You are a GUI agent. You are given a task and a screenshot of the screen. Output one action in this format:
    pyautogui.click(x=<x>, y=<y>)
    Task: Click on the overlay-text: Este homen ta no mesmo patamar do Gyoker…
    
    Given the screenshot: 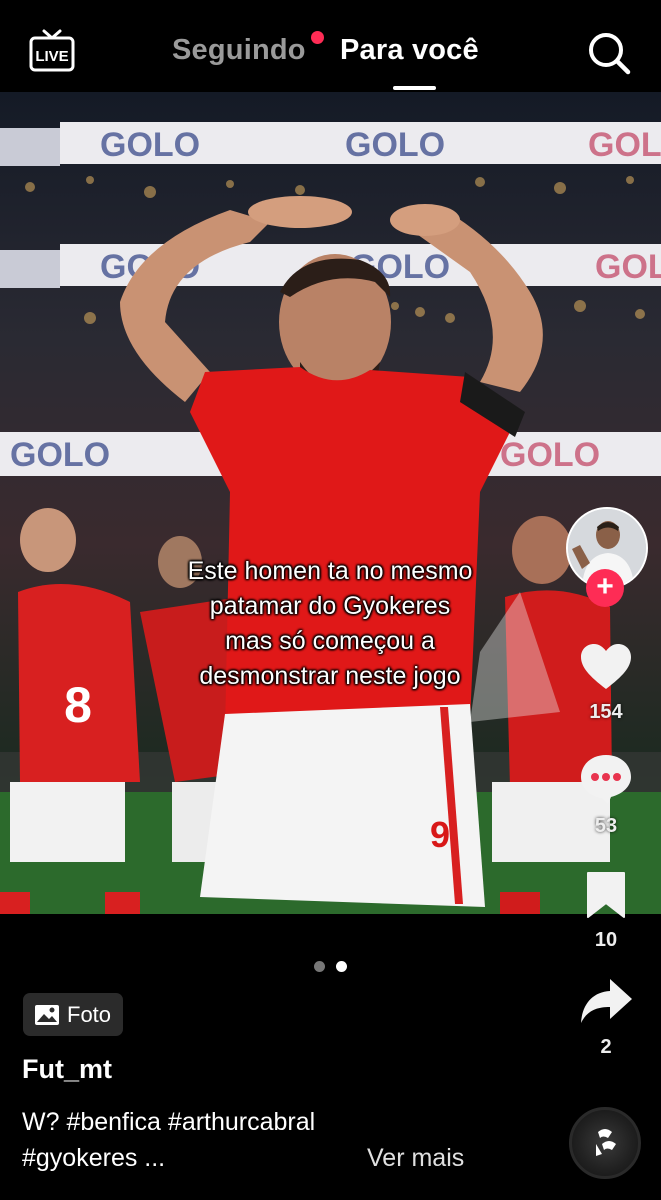 What is the action you would take?
    pyautogui.click(x=330, y=624)
    